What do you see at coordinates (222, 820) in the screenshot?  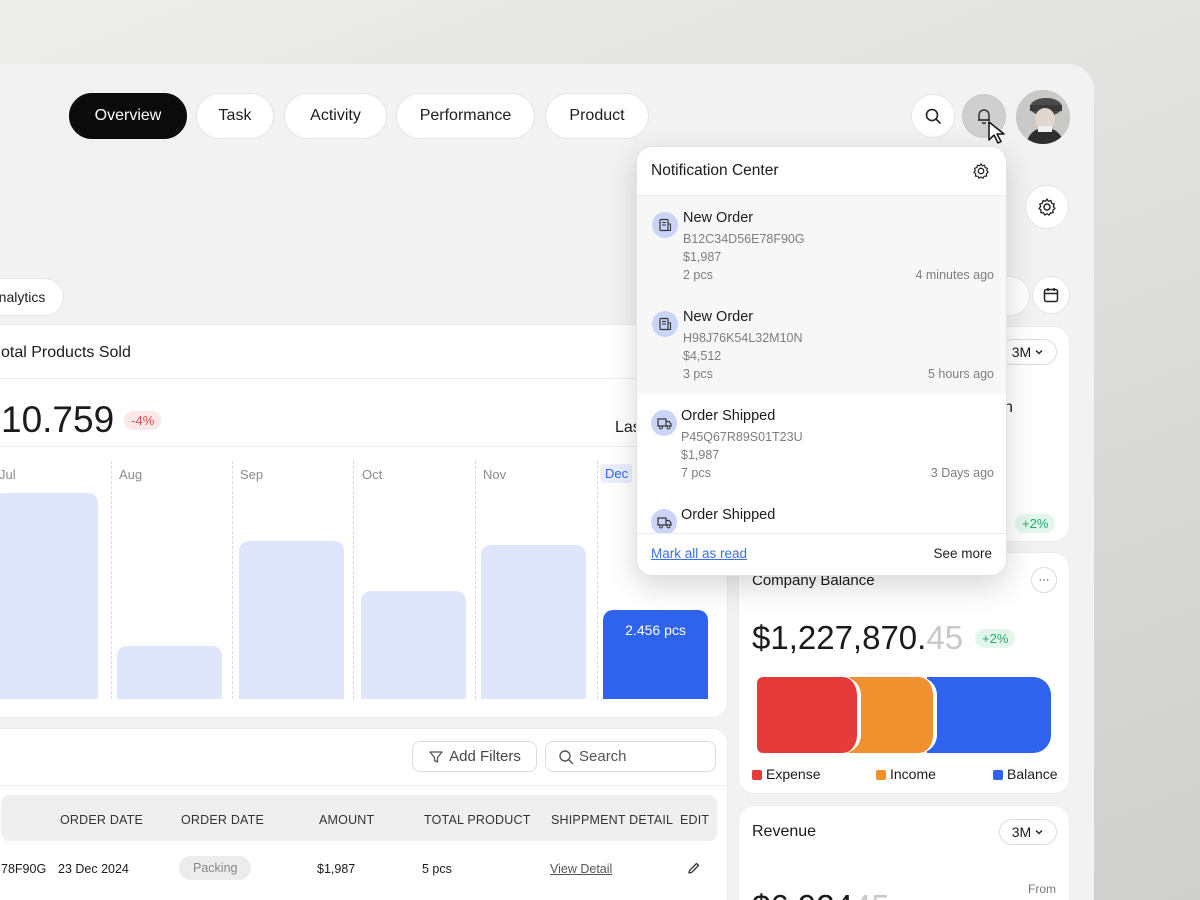 I see `col-order-date-2: ORDER DATE` at bounding box center [222, 820].